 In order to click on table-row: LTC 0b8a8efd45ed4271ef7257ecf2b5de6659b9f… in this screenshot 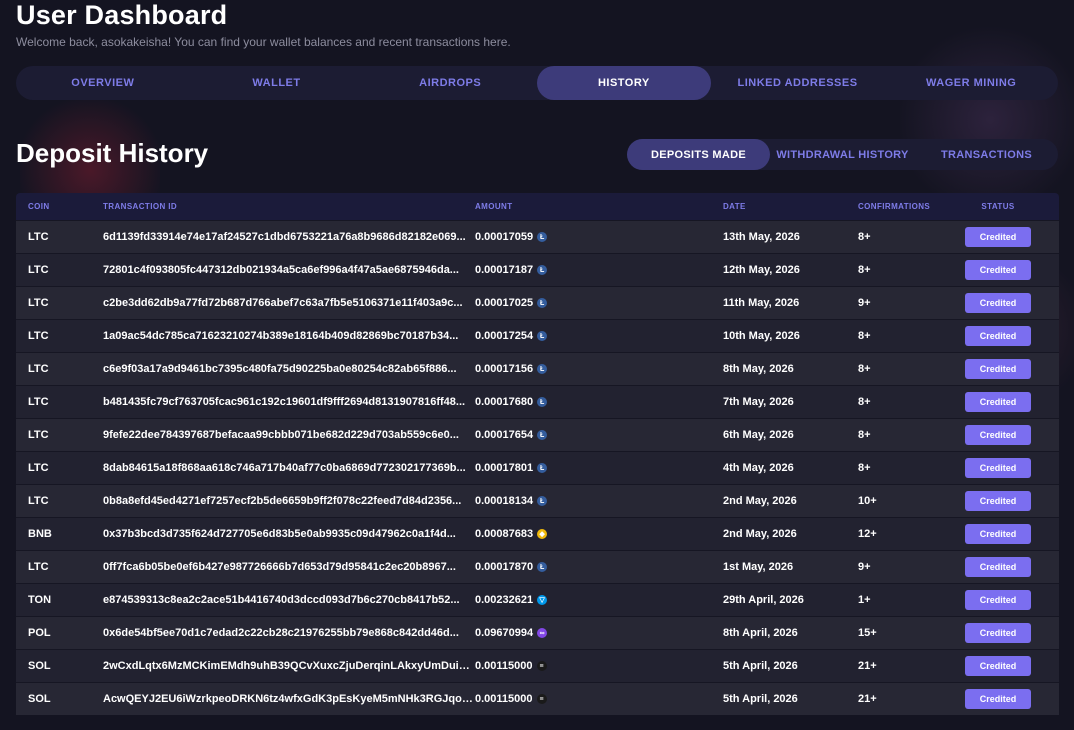, I will do `click(537, 500)`.